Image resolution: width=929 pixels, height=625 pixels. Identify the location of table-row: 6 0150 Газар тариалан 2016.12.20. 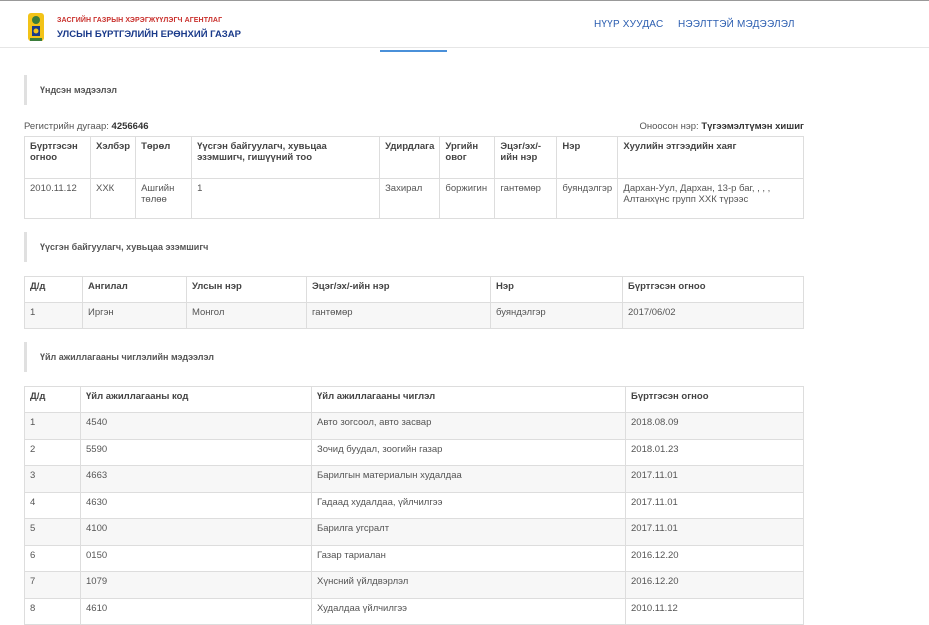
(414, 558).